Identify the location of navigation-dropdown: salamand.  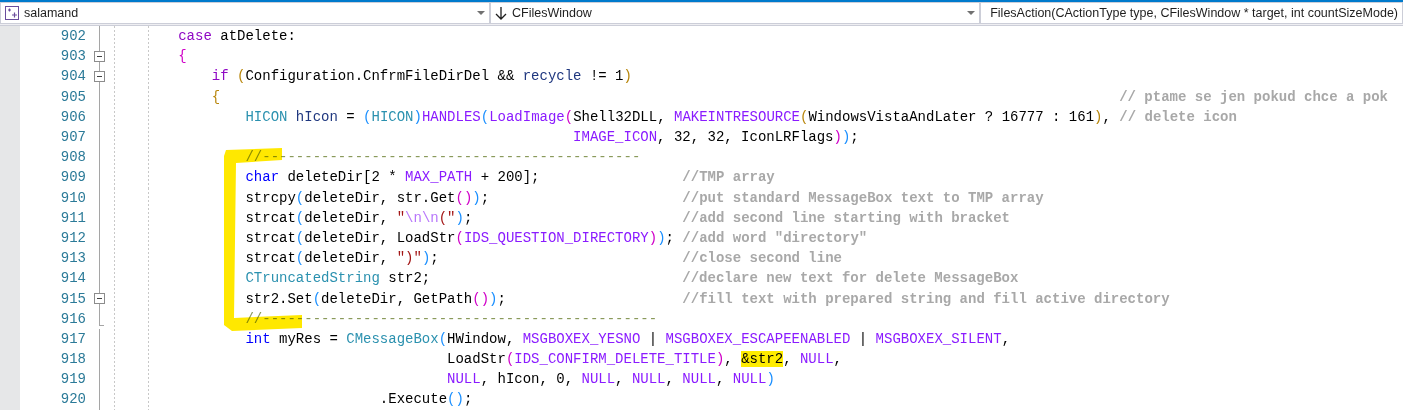
(245, 13).